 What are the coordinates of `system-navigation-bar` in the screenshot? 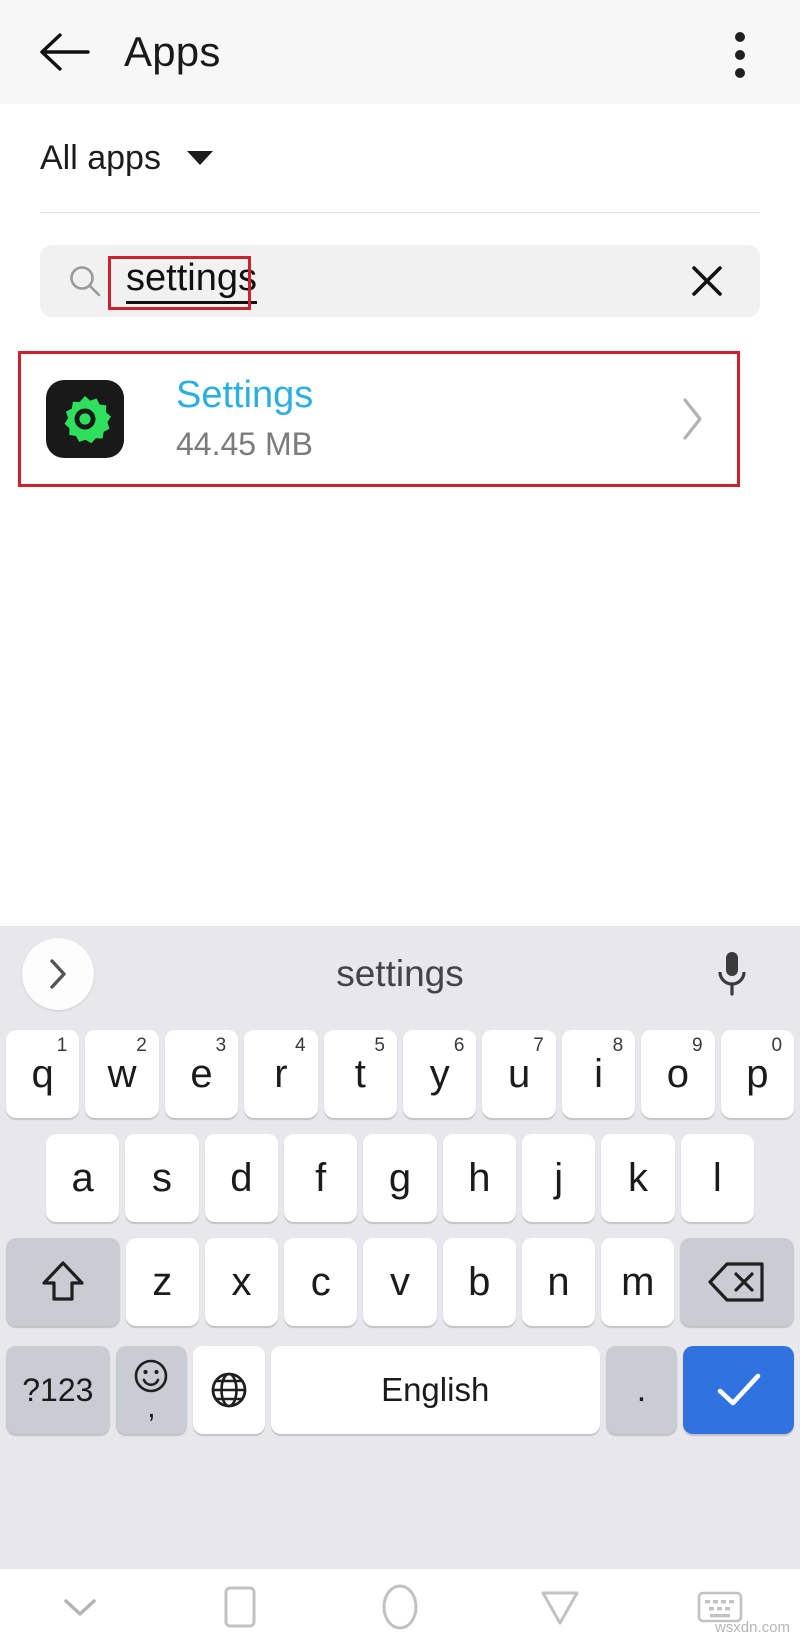 It's located at (400, 1606).